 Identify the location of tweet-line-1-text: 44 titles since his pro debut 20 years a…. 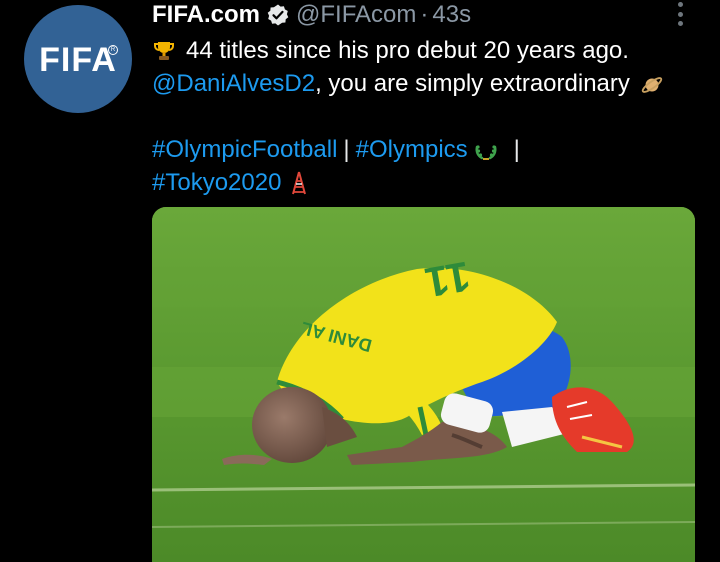
(407, 50).